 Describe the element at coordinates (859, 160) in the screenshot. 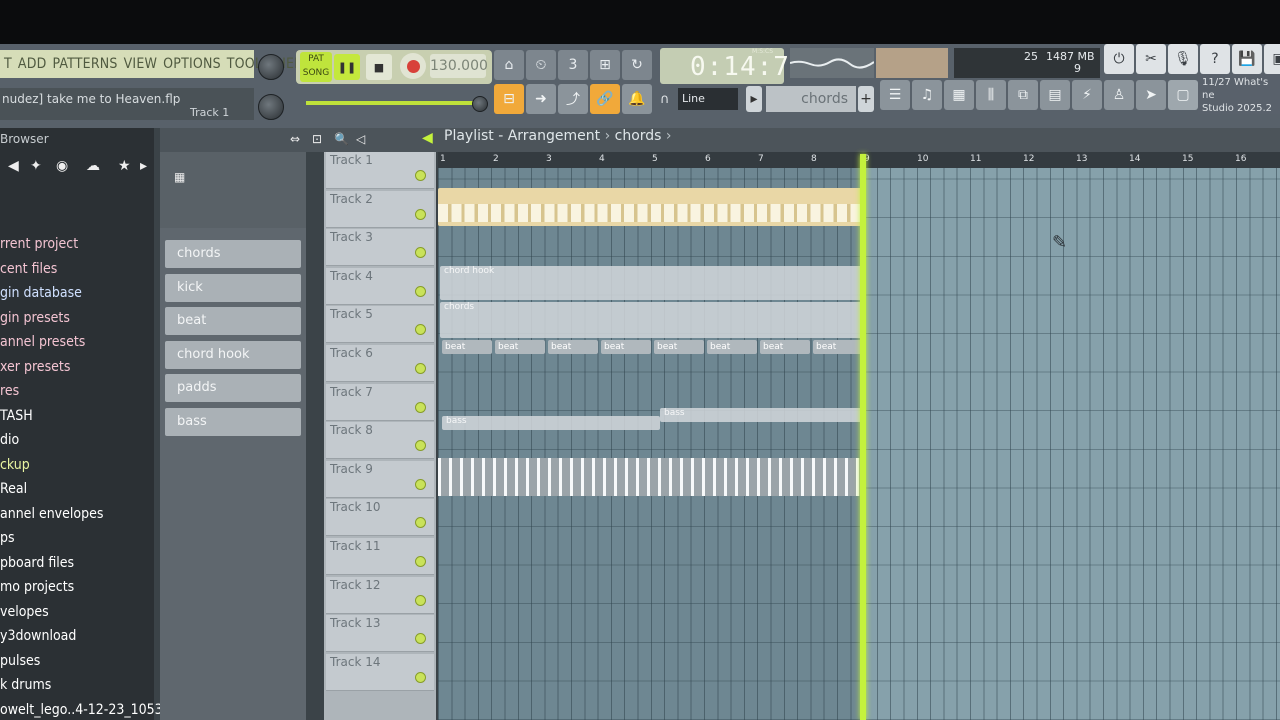

I see `timeline-ruler: 1 2 3 4 5 6 7 8 9 10 11 12 13 14 15 16` at that location.